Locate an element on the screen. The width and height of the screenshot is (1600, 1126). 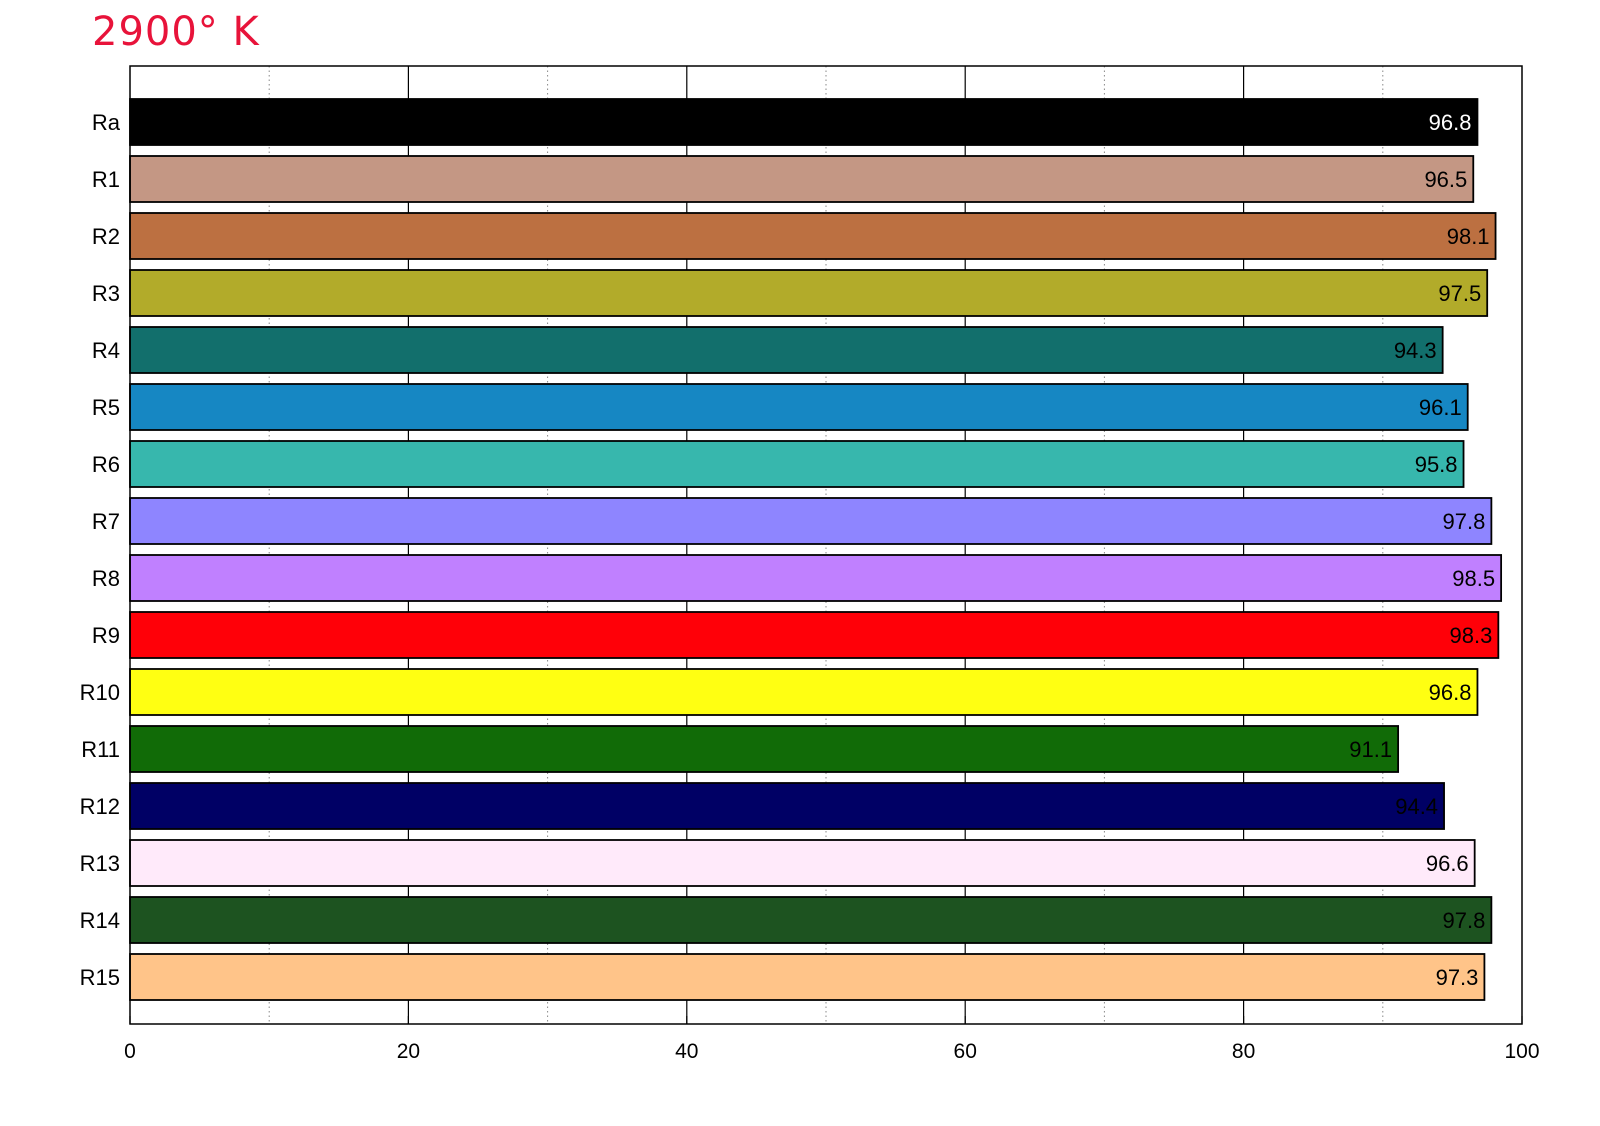
ticks-layer: 0 20 40 60 80 100 is located at coordinates (832, 1039).